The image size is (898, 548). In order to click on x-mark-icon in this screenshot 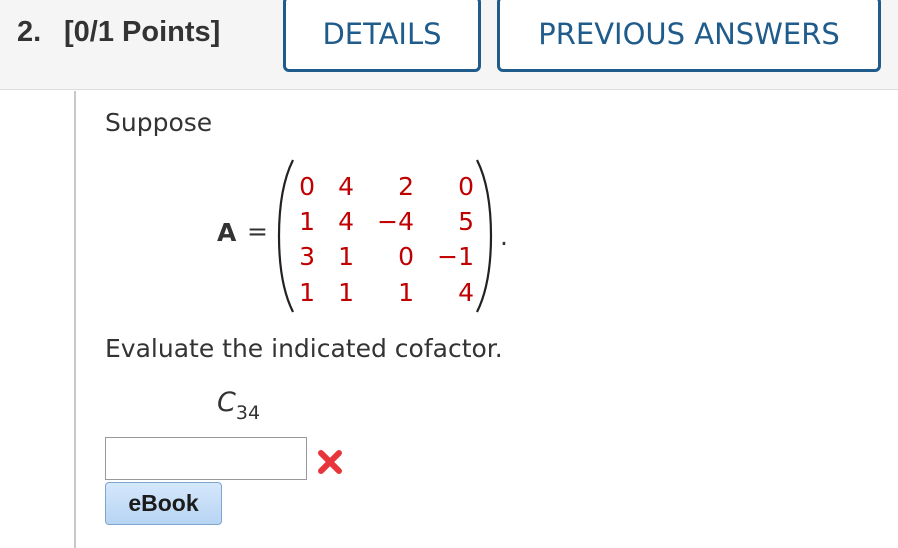, I will do `click(330, 462)`.